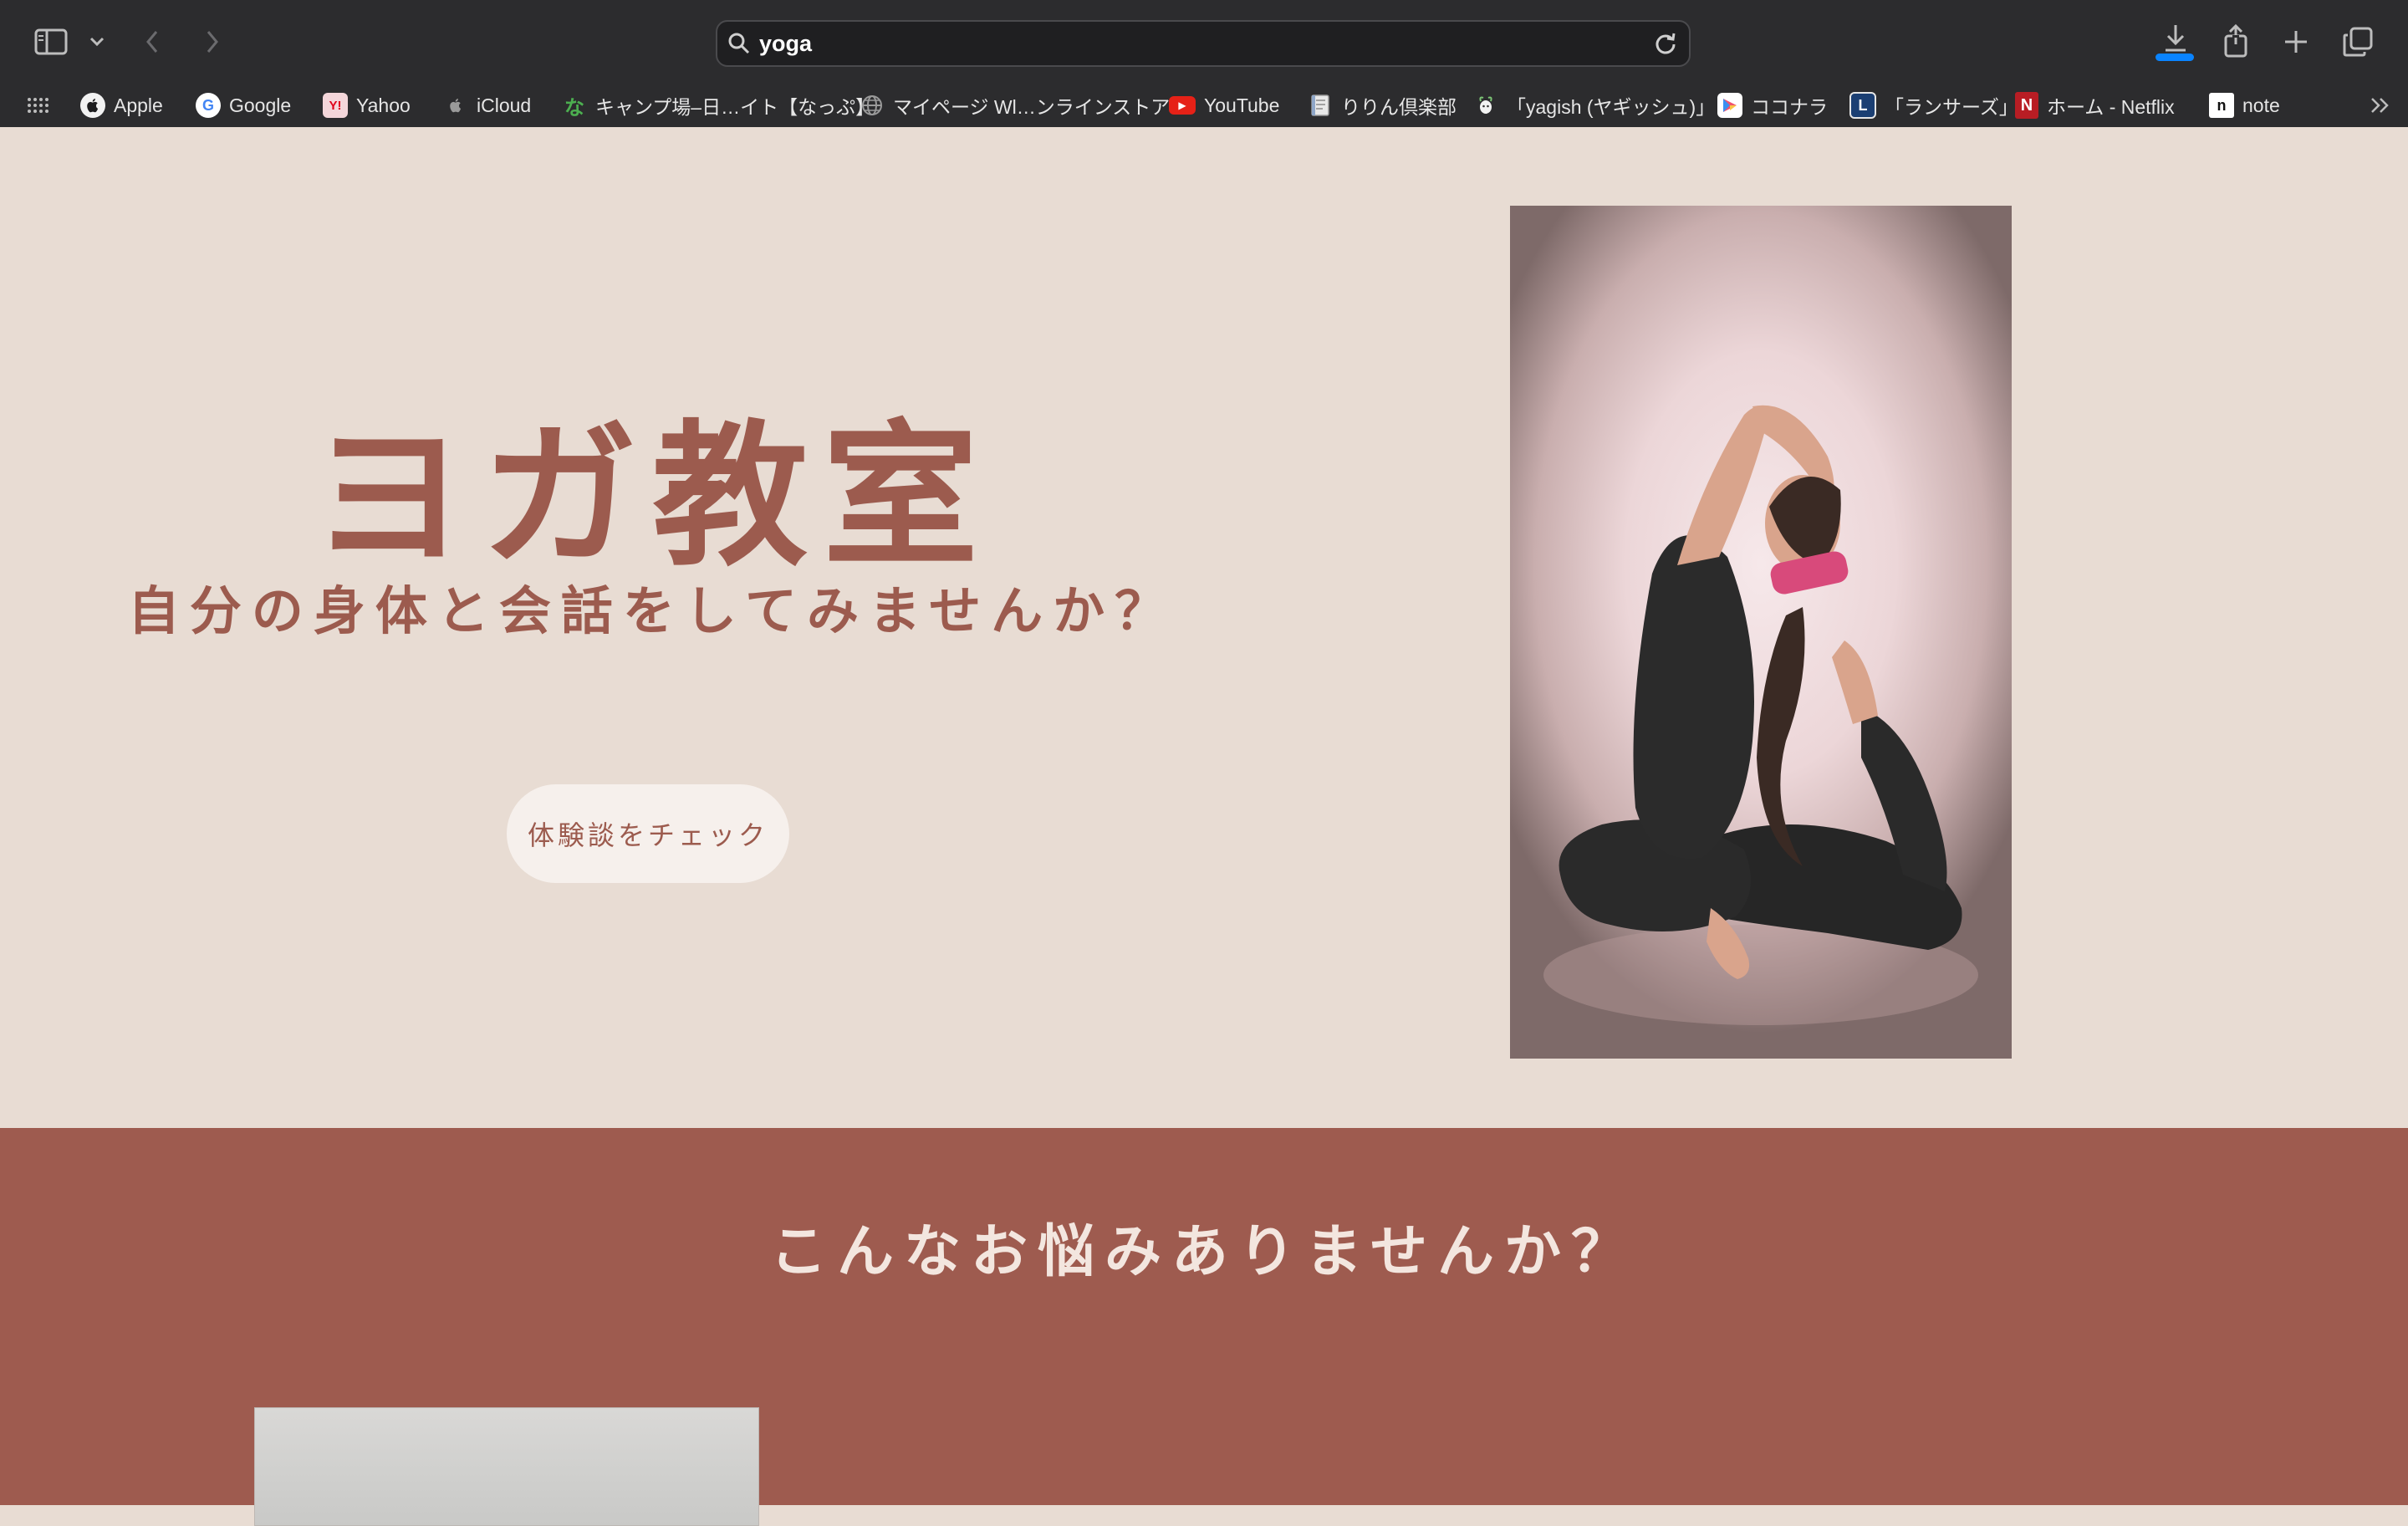  I want to click on hero-title: ヨガ教室, so click(652, 496).